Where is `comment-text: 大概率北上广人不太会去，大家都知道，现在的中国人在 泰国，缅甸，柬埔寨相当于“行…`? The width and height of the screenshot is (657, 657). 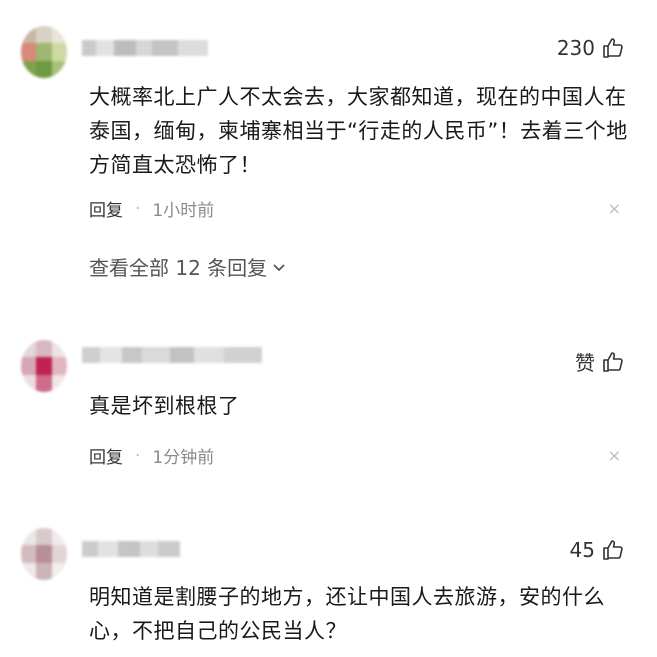 comment-text: 大概率北上广人不太会去，大家都知道，现在的中国人在 泰国，缅甸，柬埔寨相当于“行… is located at coordinates (361, 131).